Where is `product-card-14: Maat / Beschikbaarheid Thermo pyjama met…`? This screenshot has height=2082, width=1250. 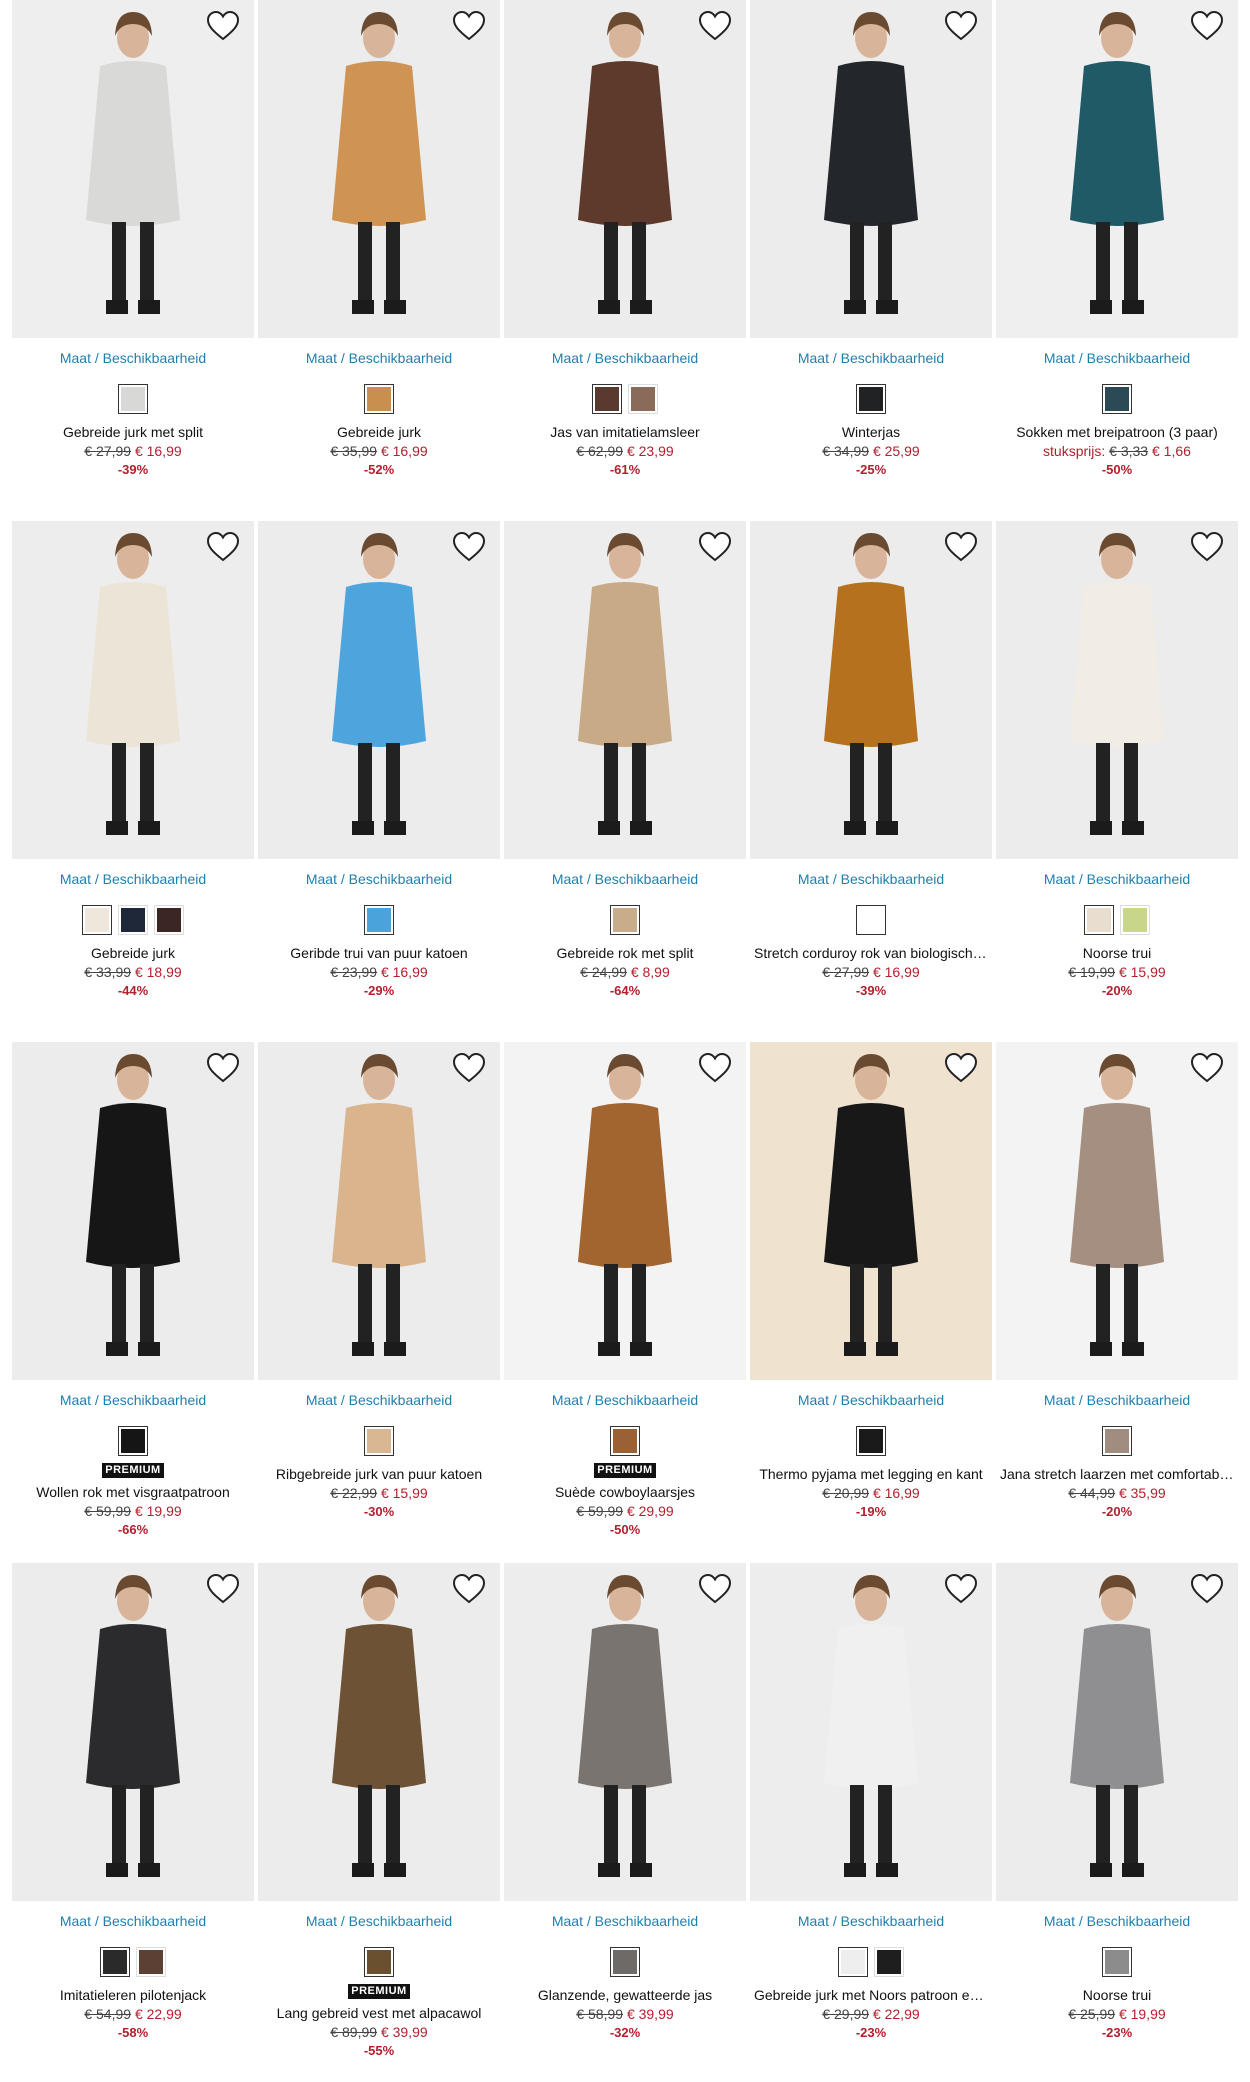 product-card-14: Maat / Beschikbaarheid Thermo pyjama met… is located at coordinates (871, 1302).